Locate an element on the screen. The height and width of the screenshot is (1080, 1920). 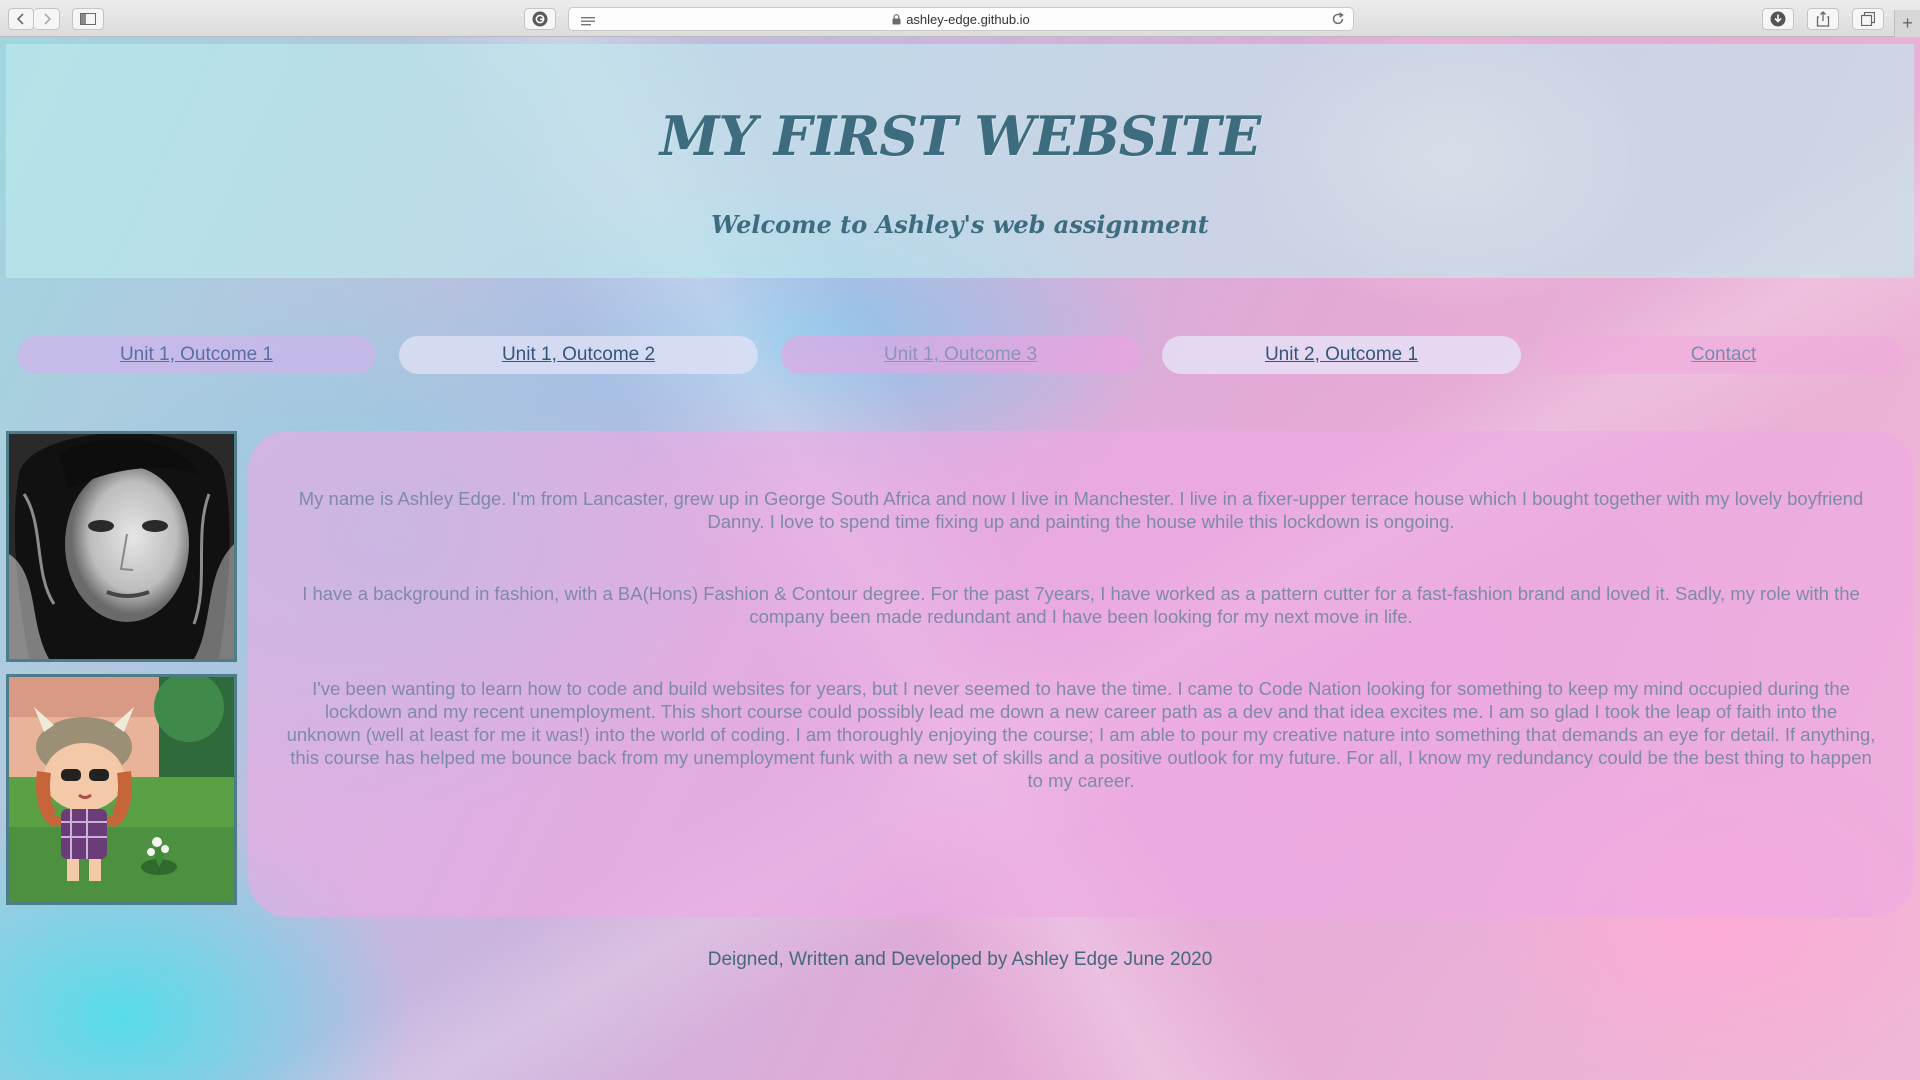
grammarly-icon is located at coordinates (540, 19).